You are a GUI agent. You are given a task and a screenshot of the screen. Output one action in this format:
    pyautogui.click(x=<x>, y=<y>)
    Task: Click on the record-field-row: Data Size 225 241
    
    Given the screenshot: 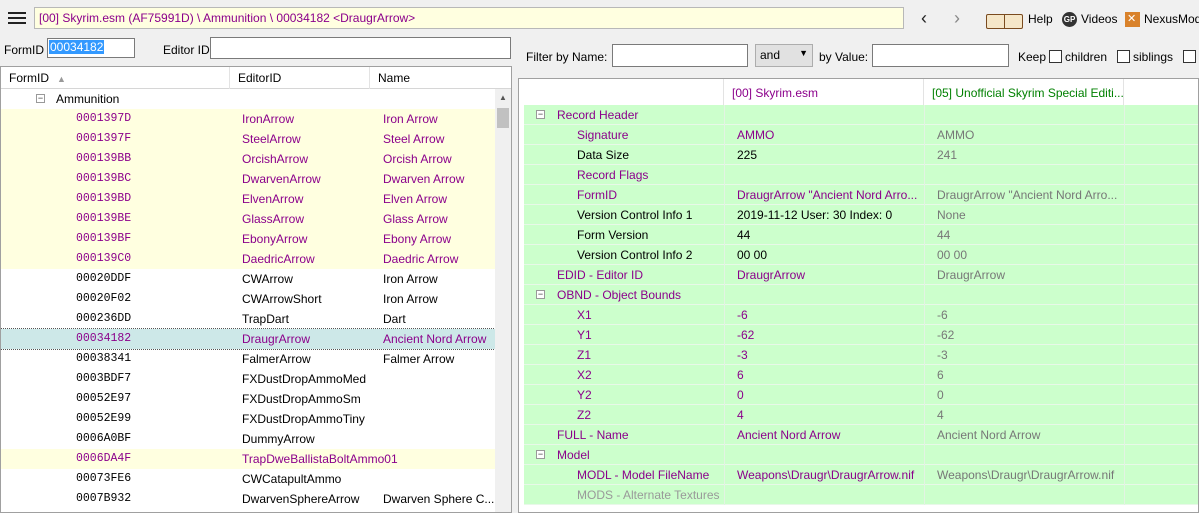 What is the action you would take?
    pyautogui.click(x=861, y=155)
    